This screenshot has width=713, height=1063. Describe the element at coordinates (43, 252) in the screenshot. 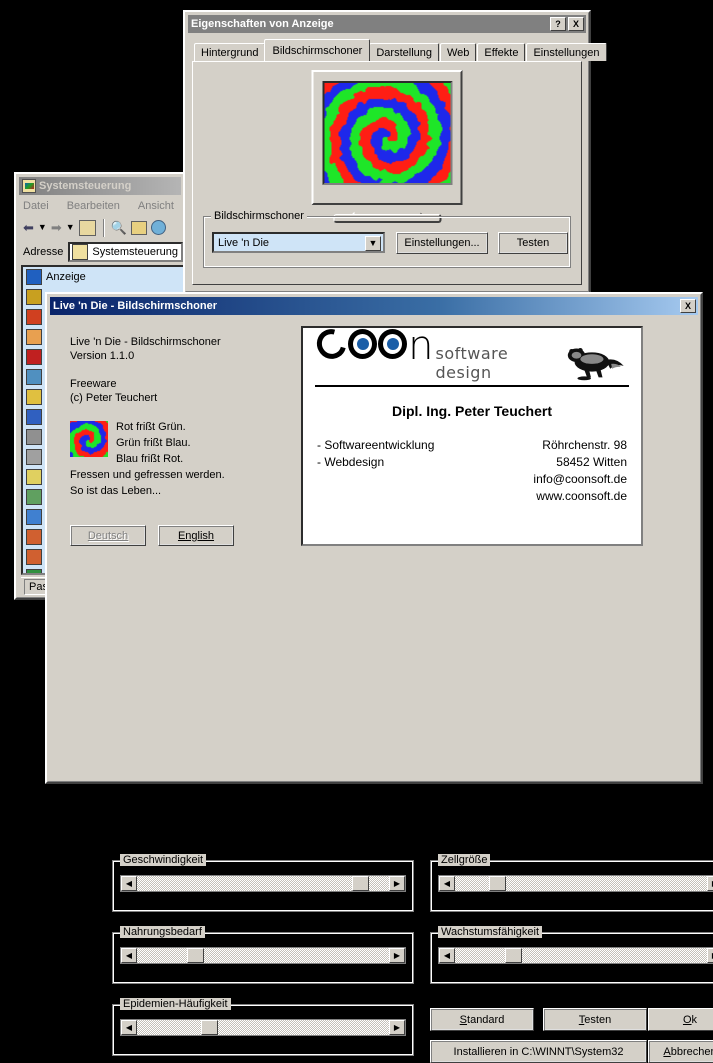

I see `address-label: Adresse` at that location.